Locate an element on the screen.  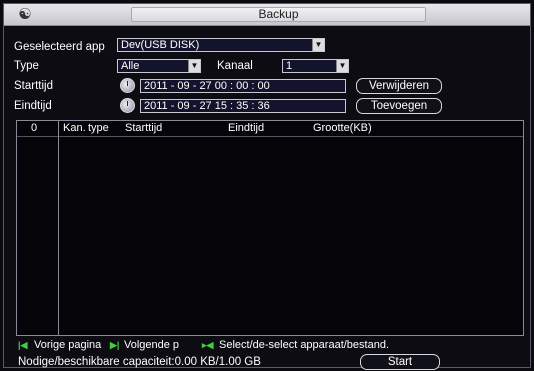
title-bar: ☯ Backup is located at coordinates (267, 15).